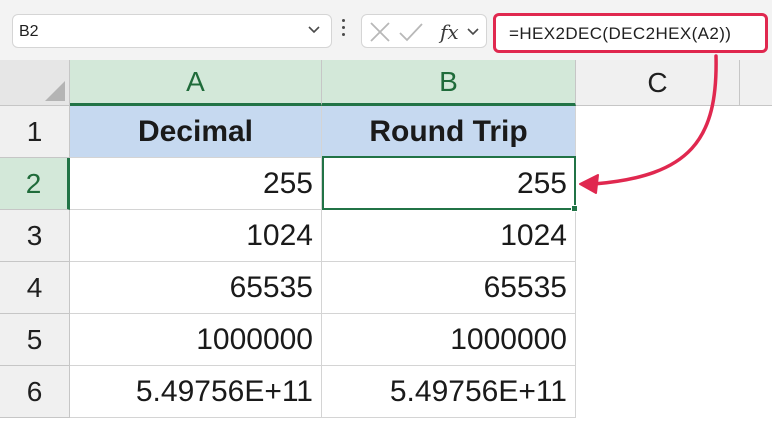  Describe the element at coordinates (658, 83) in the screenshot. I see `column-header-c: C` at that location.